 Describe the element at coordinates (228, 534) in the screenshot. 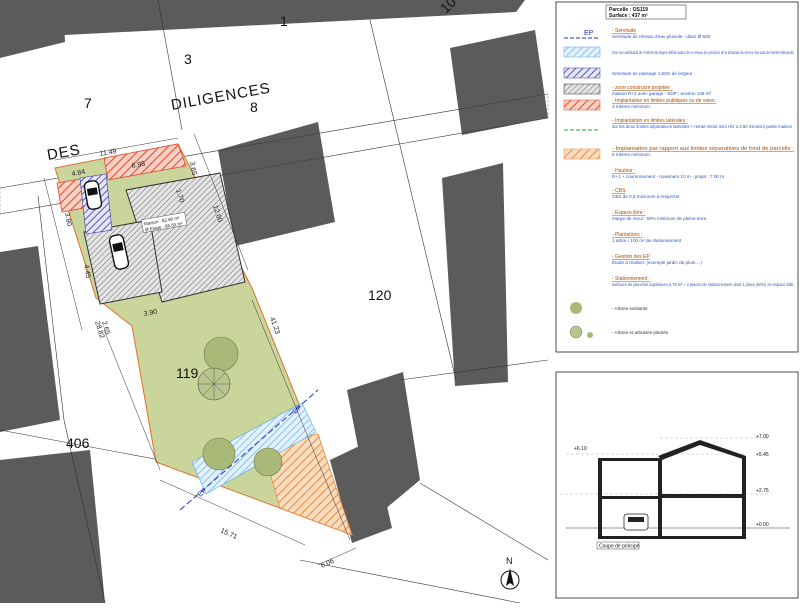

I see `dim-bottom: 15.71` at that location.